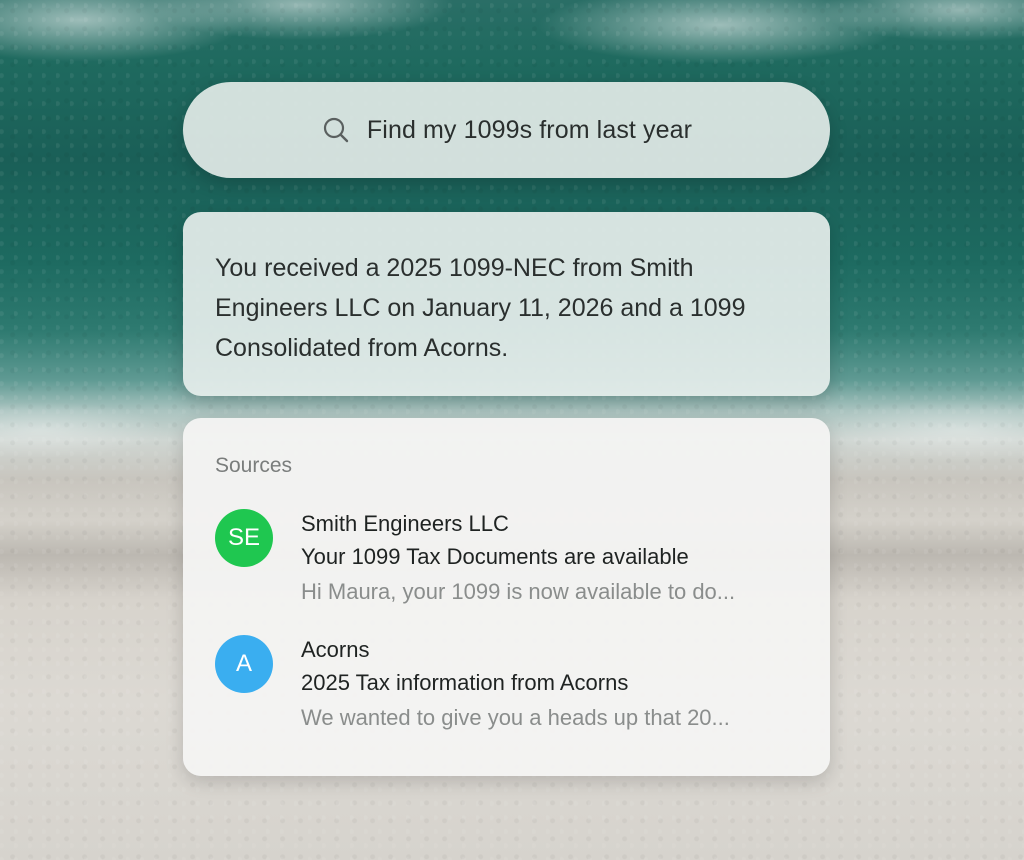 The width and height of the screenshot is (1024, 860). What do you see at coordinates (254, 465) in the screenshot?
I see `sources-heading: Sources` at bounding box center [254, 465].